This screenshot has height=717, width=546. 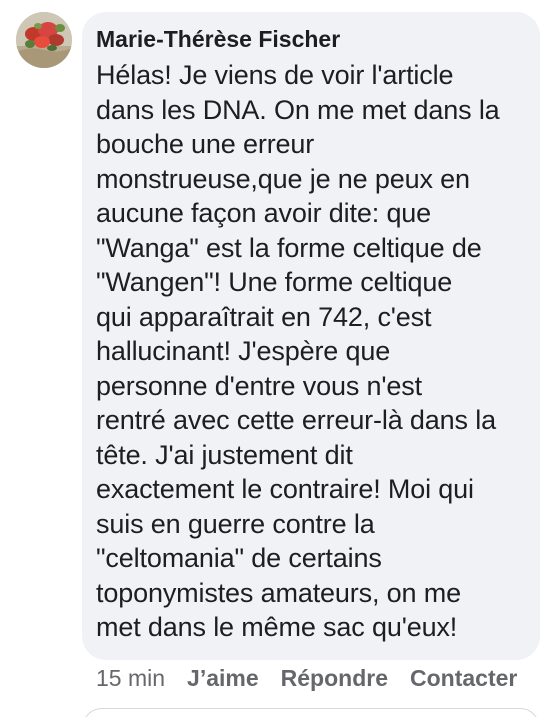 What do you see at coordinates (223, 678) in the screenshot?
I see `like-button: J’aime` at bounding box center [223, 678].